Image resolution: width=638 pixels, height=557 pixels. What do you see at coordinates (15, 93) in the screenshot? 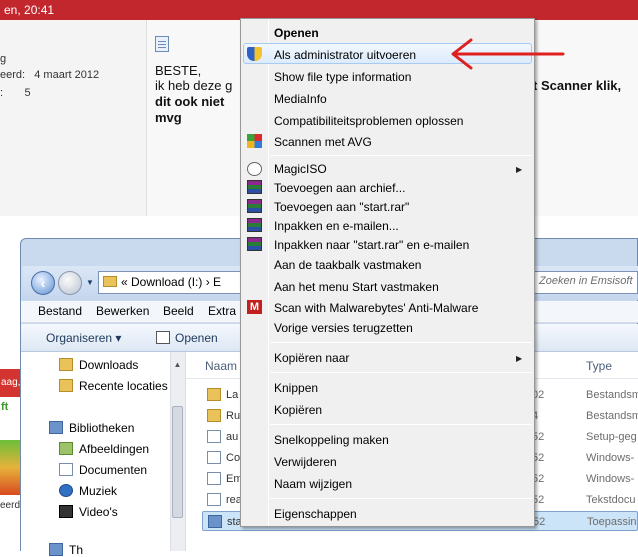
I see `user-info-posts: : 5` at bounding box center [15, 93].